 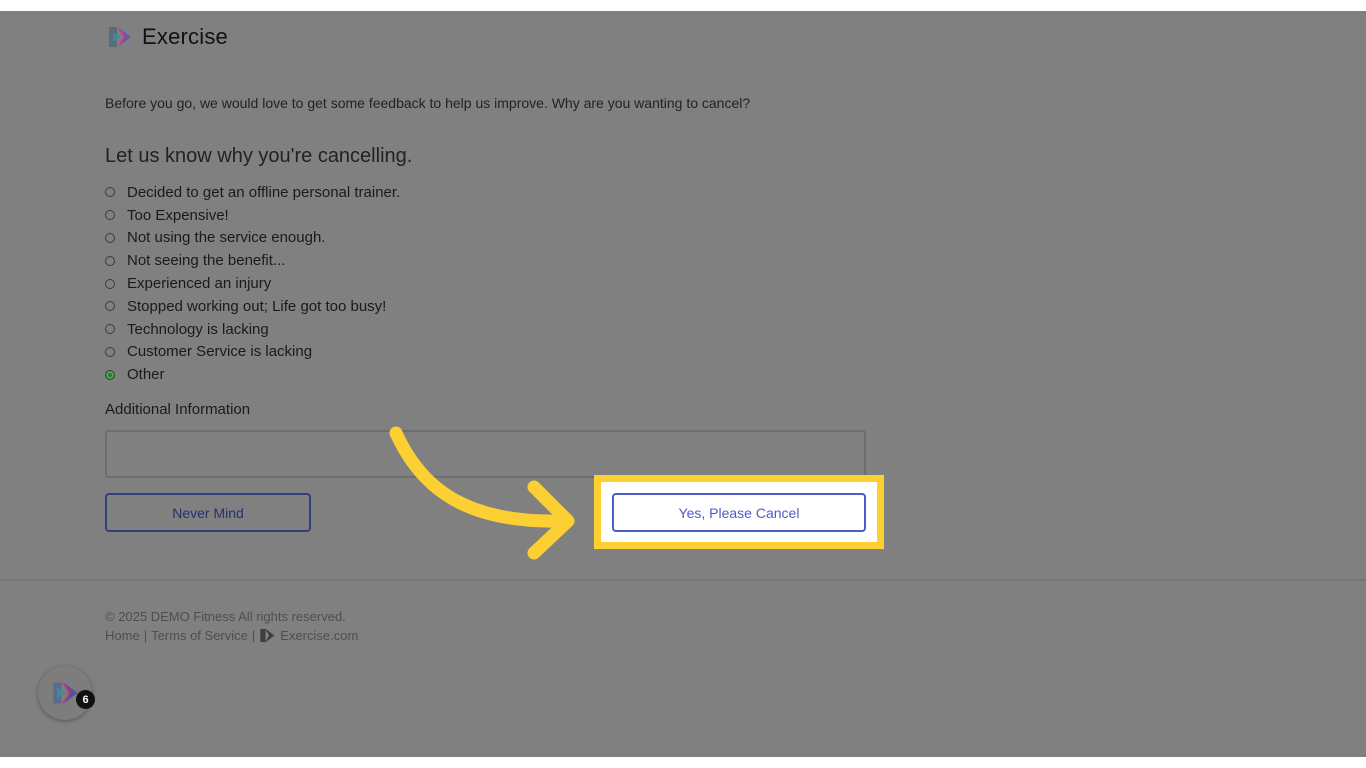 What do you see at coordinates (225, 616) in the screenshot?
I see `copyright-text: © 2025 DEMO Fitness All rights reserved.` at bounding box center [225, 616].